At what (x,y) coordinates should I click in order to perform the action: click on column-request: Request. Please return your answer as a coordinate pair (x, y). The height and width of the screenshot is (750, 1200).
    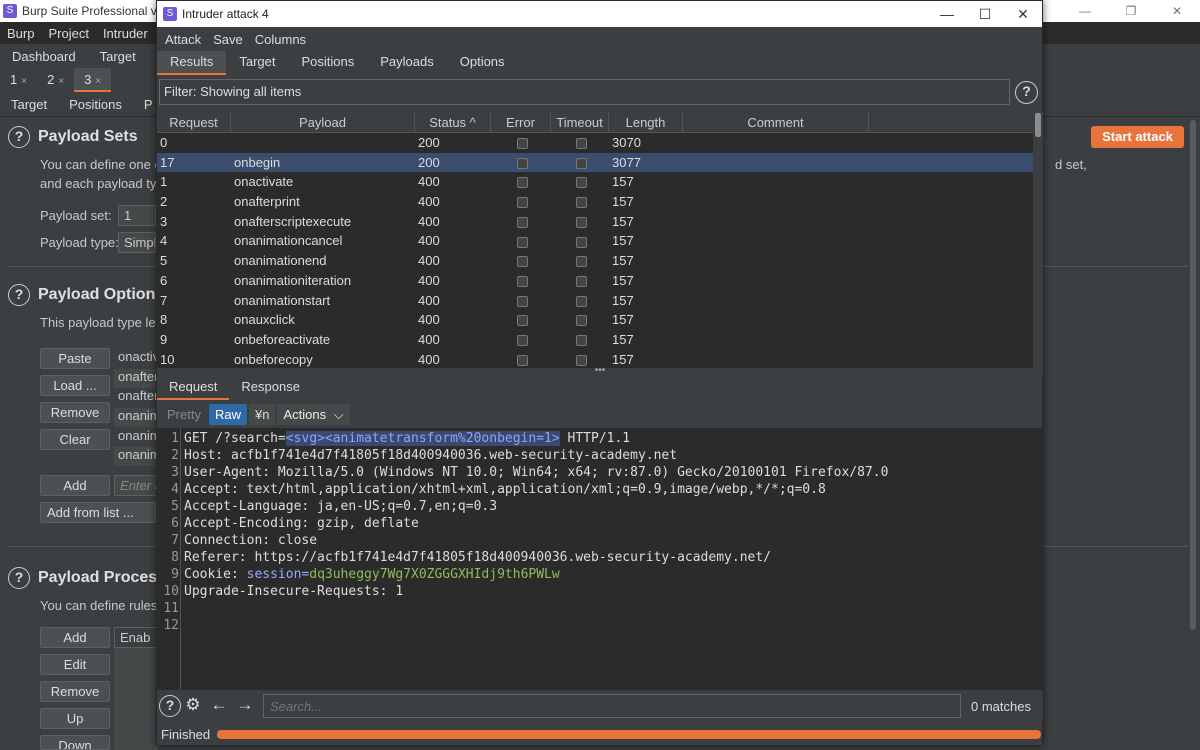
    Looking at the image, I should click on (194, 122).